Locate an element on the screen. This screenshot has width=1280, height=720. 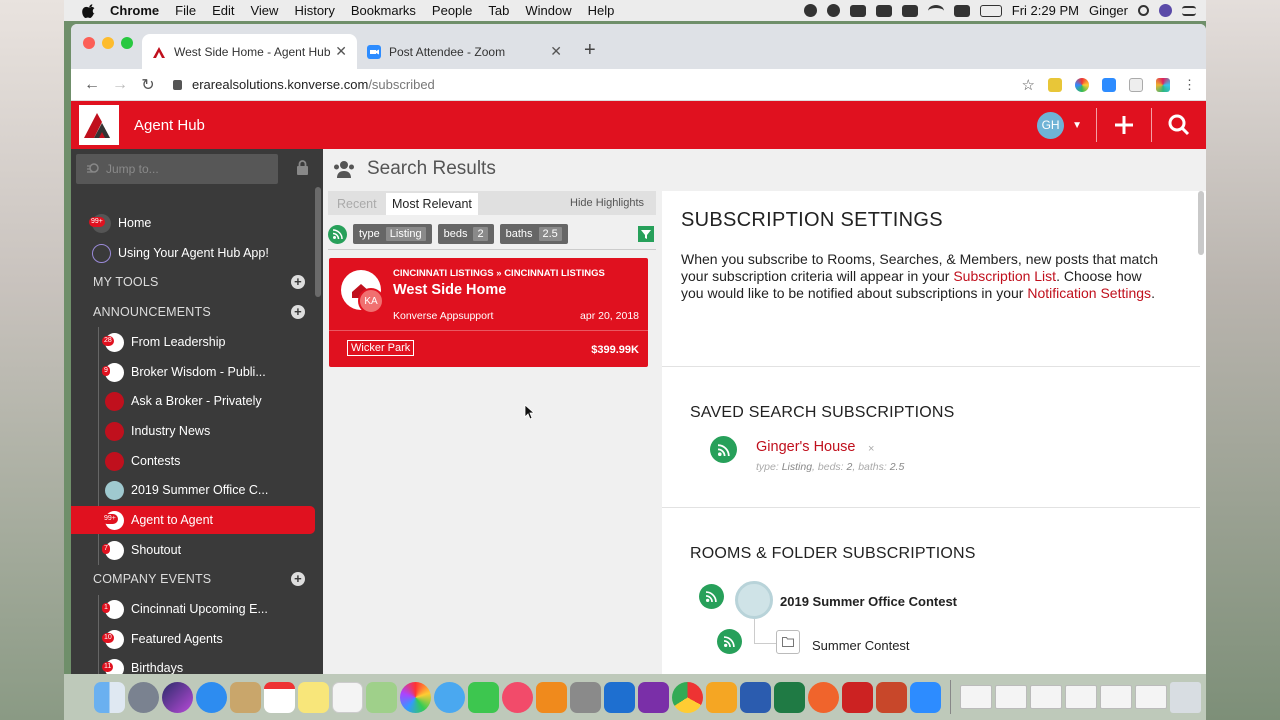
cloud-icon is located at coordinates (857, 10).